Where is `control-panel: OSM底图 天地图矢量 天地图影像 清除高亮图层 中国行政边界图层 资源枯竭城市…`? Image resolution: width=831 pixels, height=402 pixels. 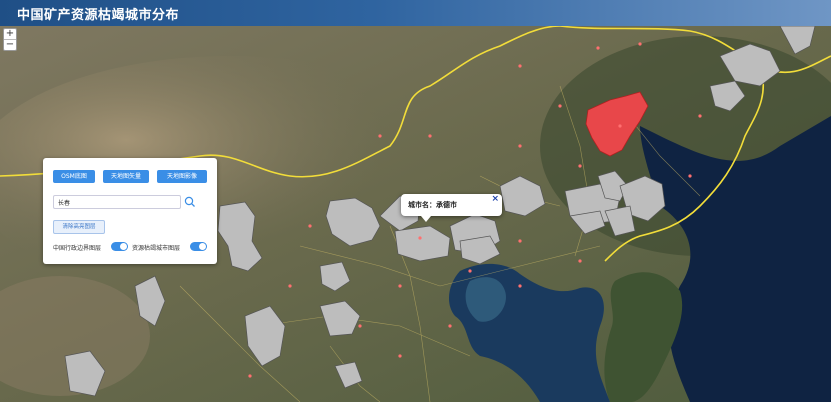
control-panel: OSM底图 天地图矢量 天地图影像 清除高亮图层 中国行政边界图层 资源枯竭城市… is located at coordinates (130, 211).